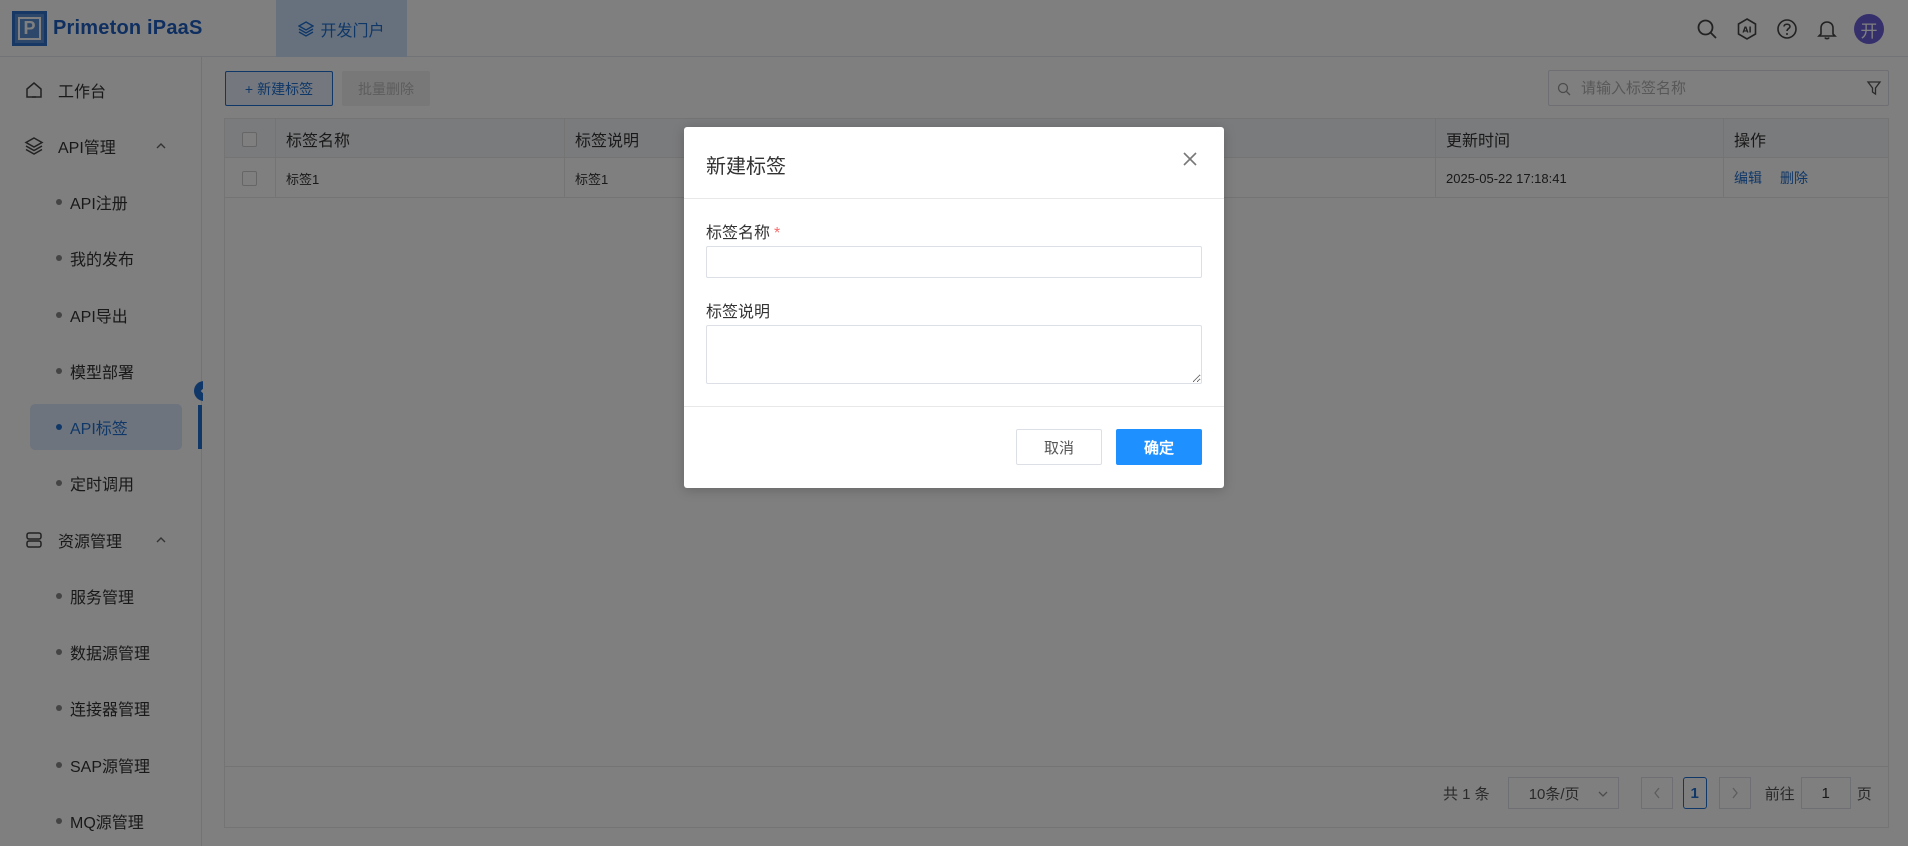 This screenshot has height=846, width=1908. What do you see at coordinates (954, 354) in the screenshot?
I see `tag-desc-textarea` at bounding box center [954, 354].